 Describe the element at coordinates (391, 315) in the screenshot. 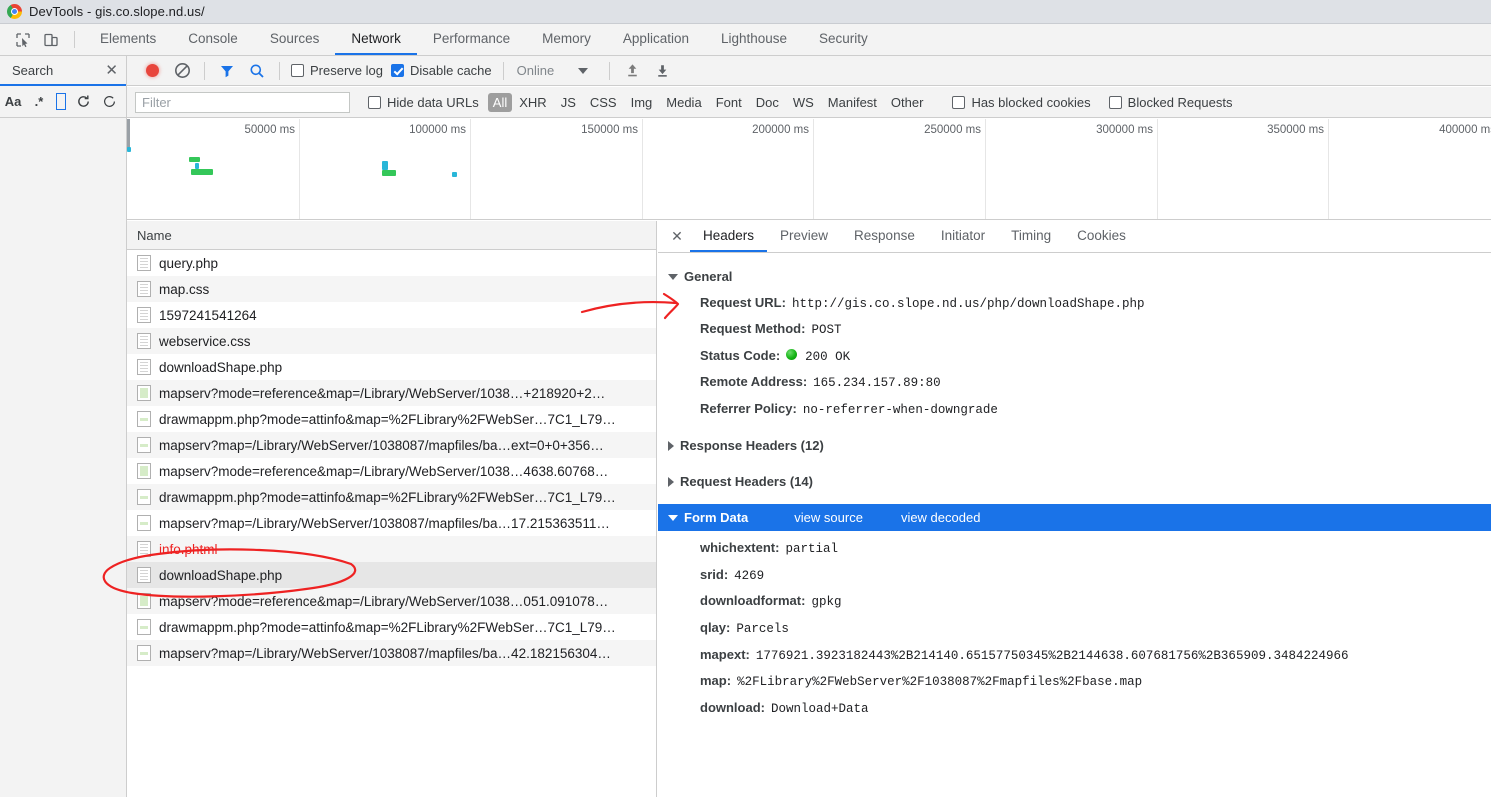

I see `table-row: 1597241541264` at that location.